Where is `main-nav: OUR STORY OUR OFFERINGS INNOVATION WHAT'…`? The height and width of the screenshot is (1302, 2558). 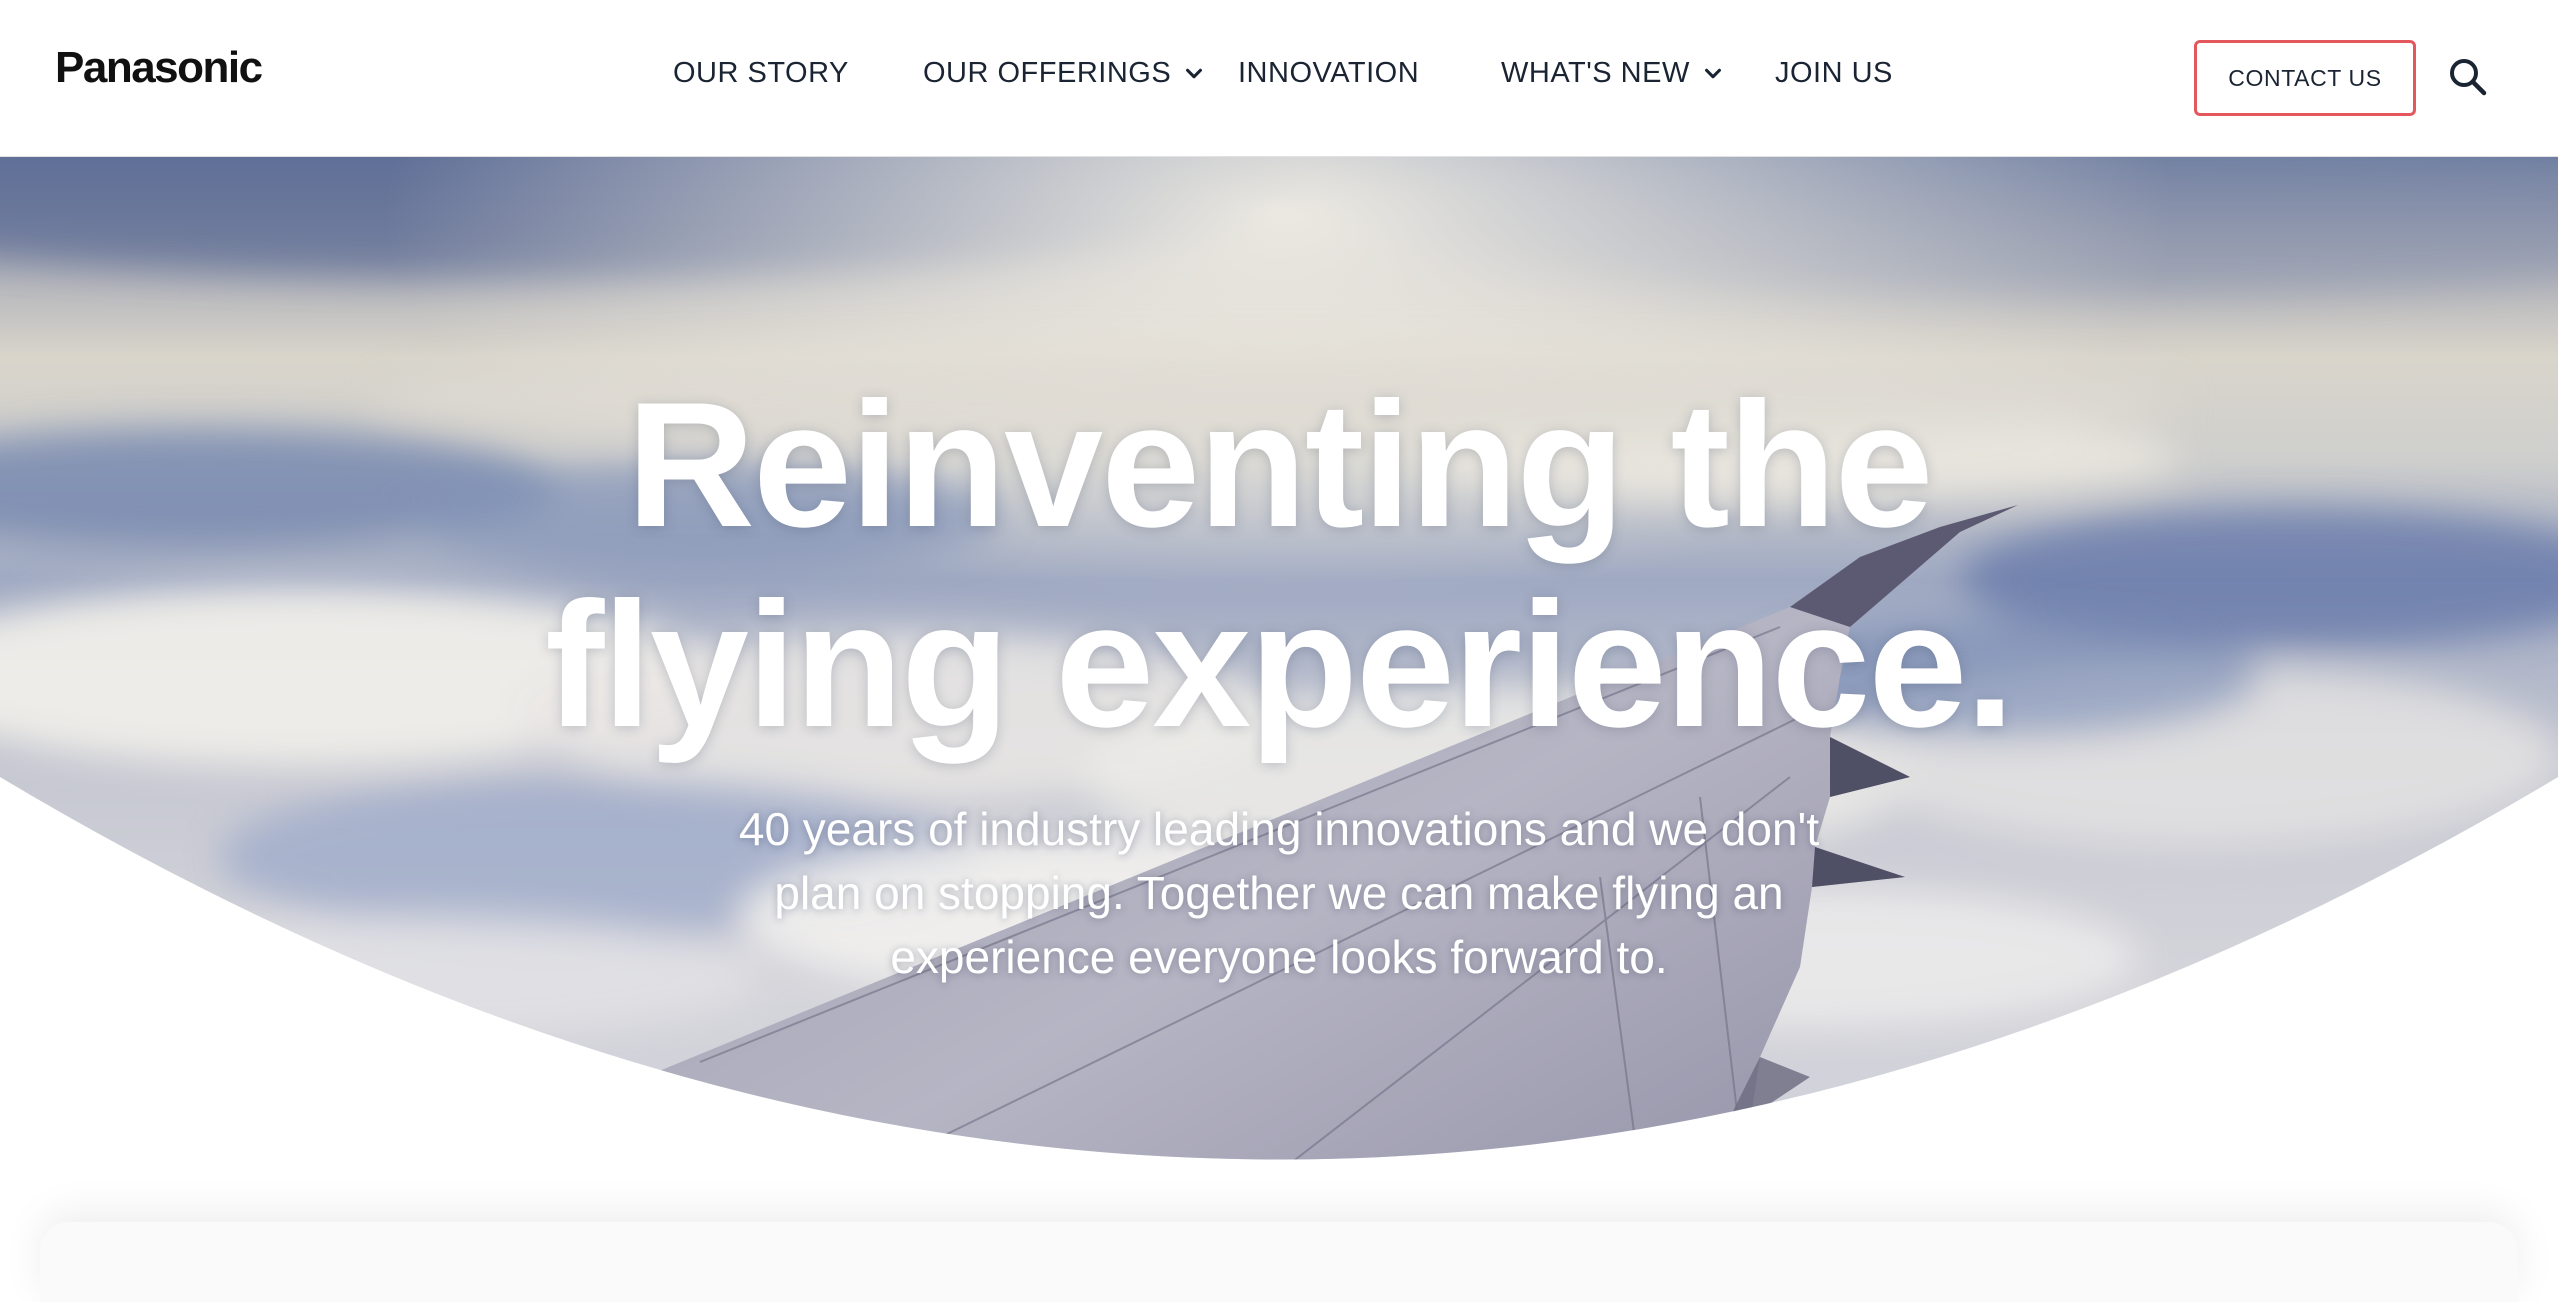 main-nav: OUR STORY OUR OFFERINGS INNOVATION WHAT'… is located at coordinates (1279, 78).